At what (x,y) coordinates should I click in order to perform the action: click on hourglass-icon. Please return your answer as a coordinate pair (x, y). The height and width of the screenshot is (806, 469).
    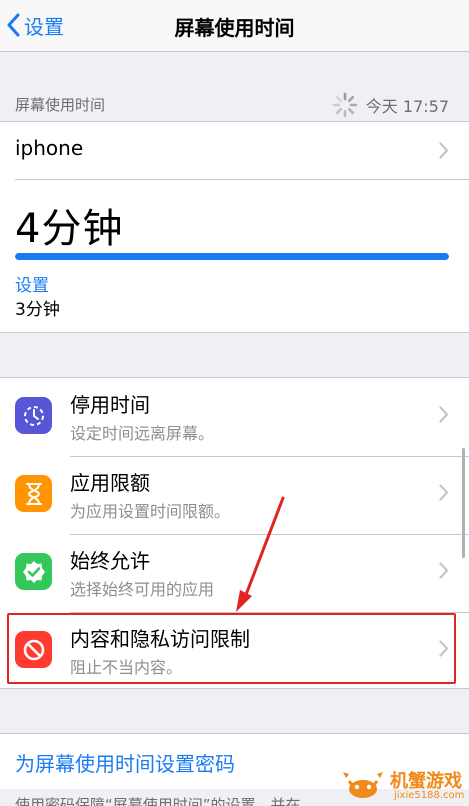
    Looking at the image, I should click on (33, 493).